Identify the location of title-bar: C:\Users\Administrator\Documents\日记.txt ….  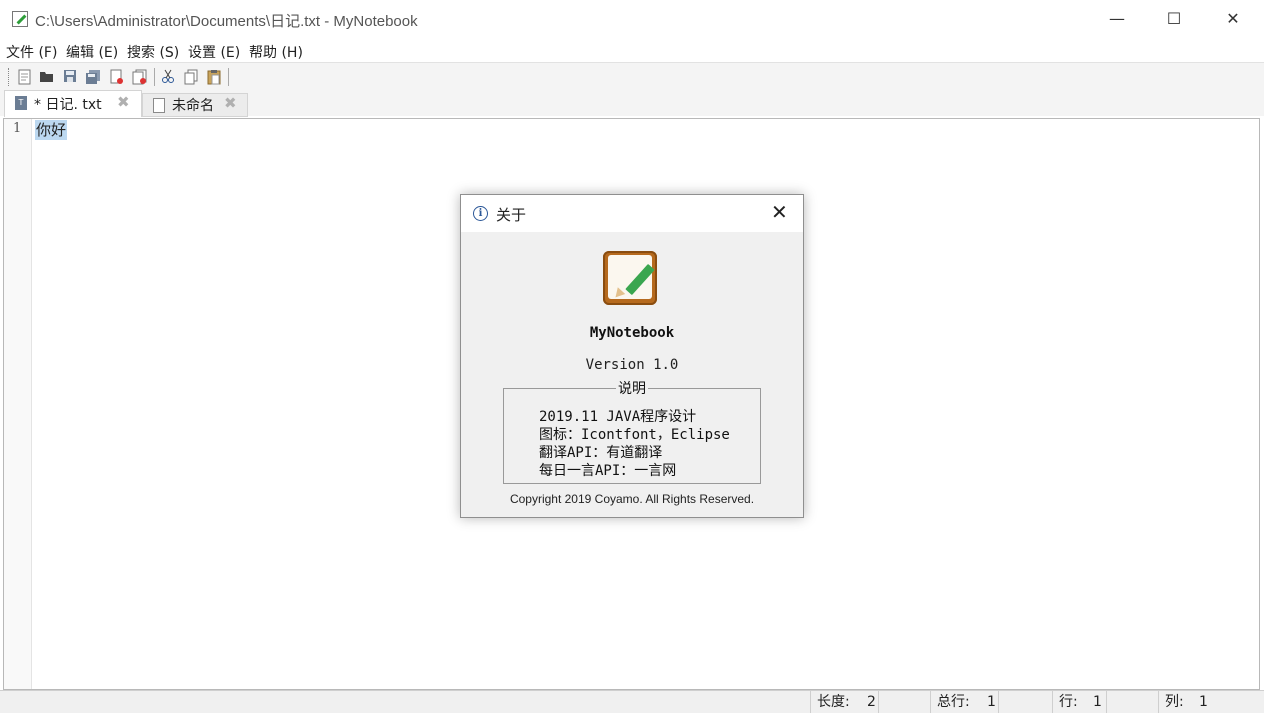
(632, 19).